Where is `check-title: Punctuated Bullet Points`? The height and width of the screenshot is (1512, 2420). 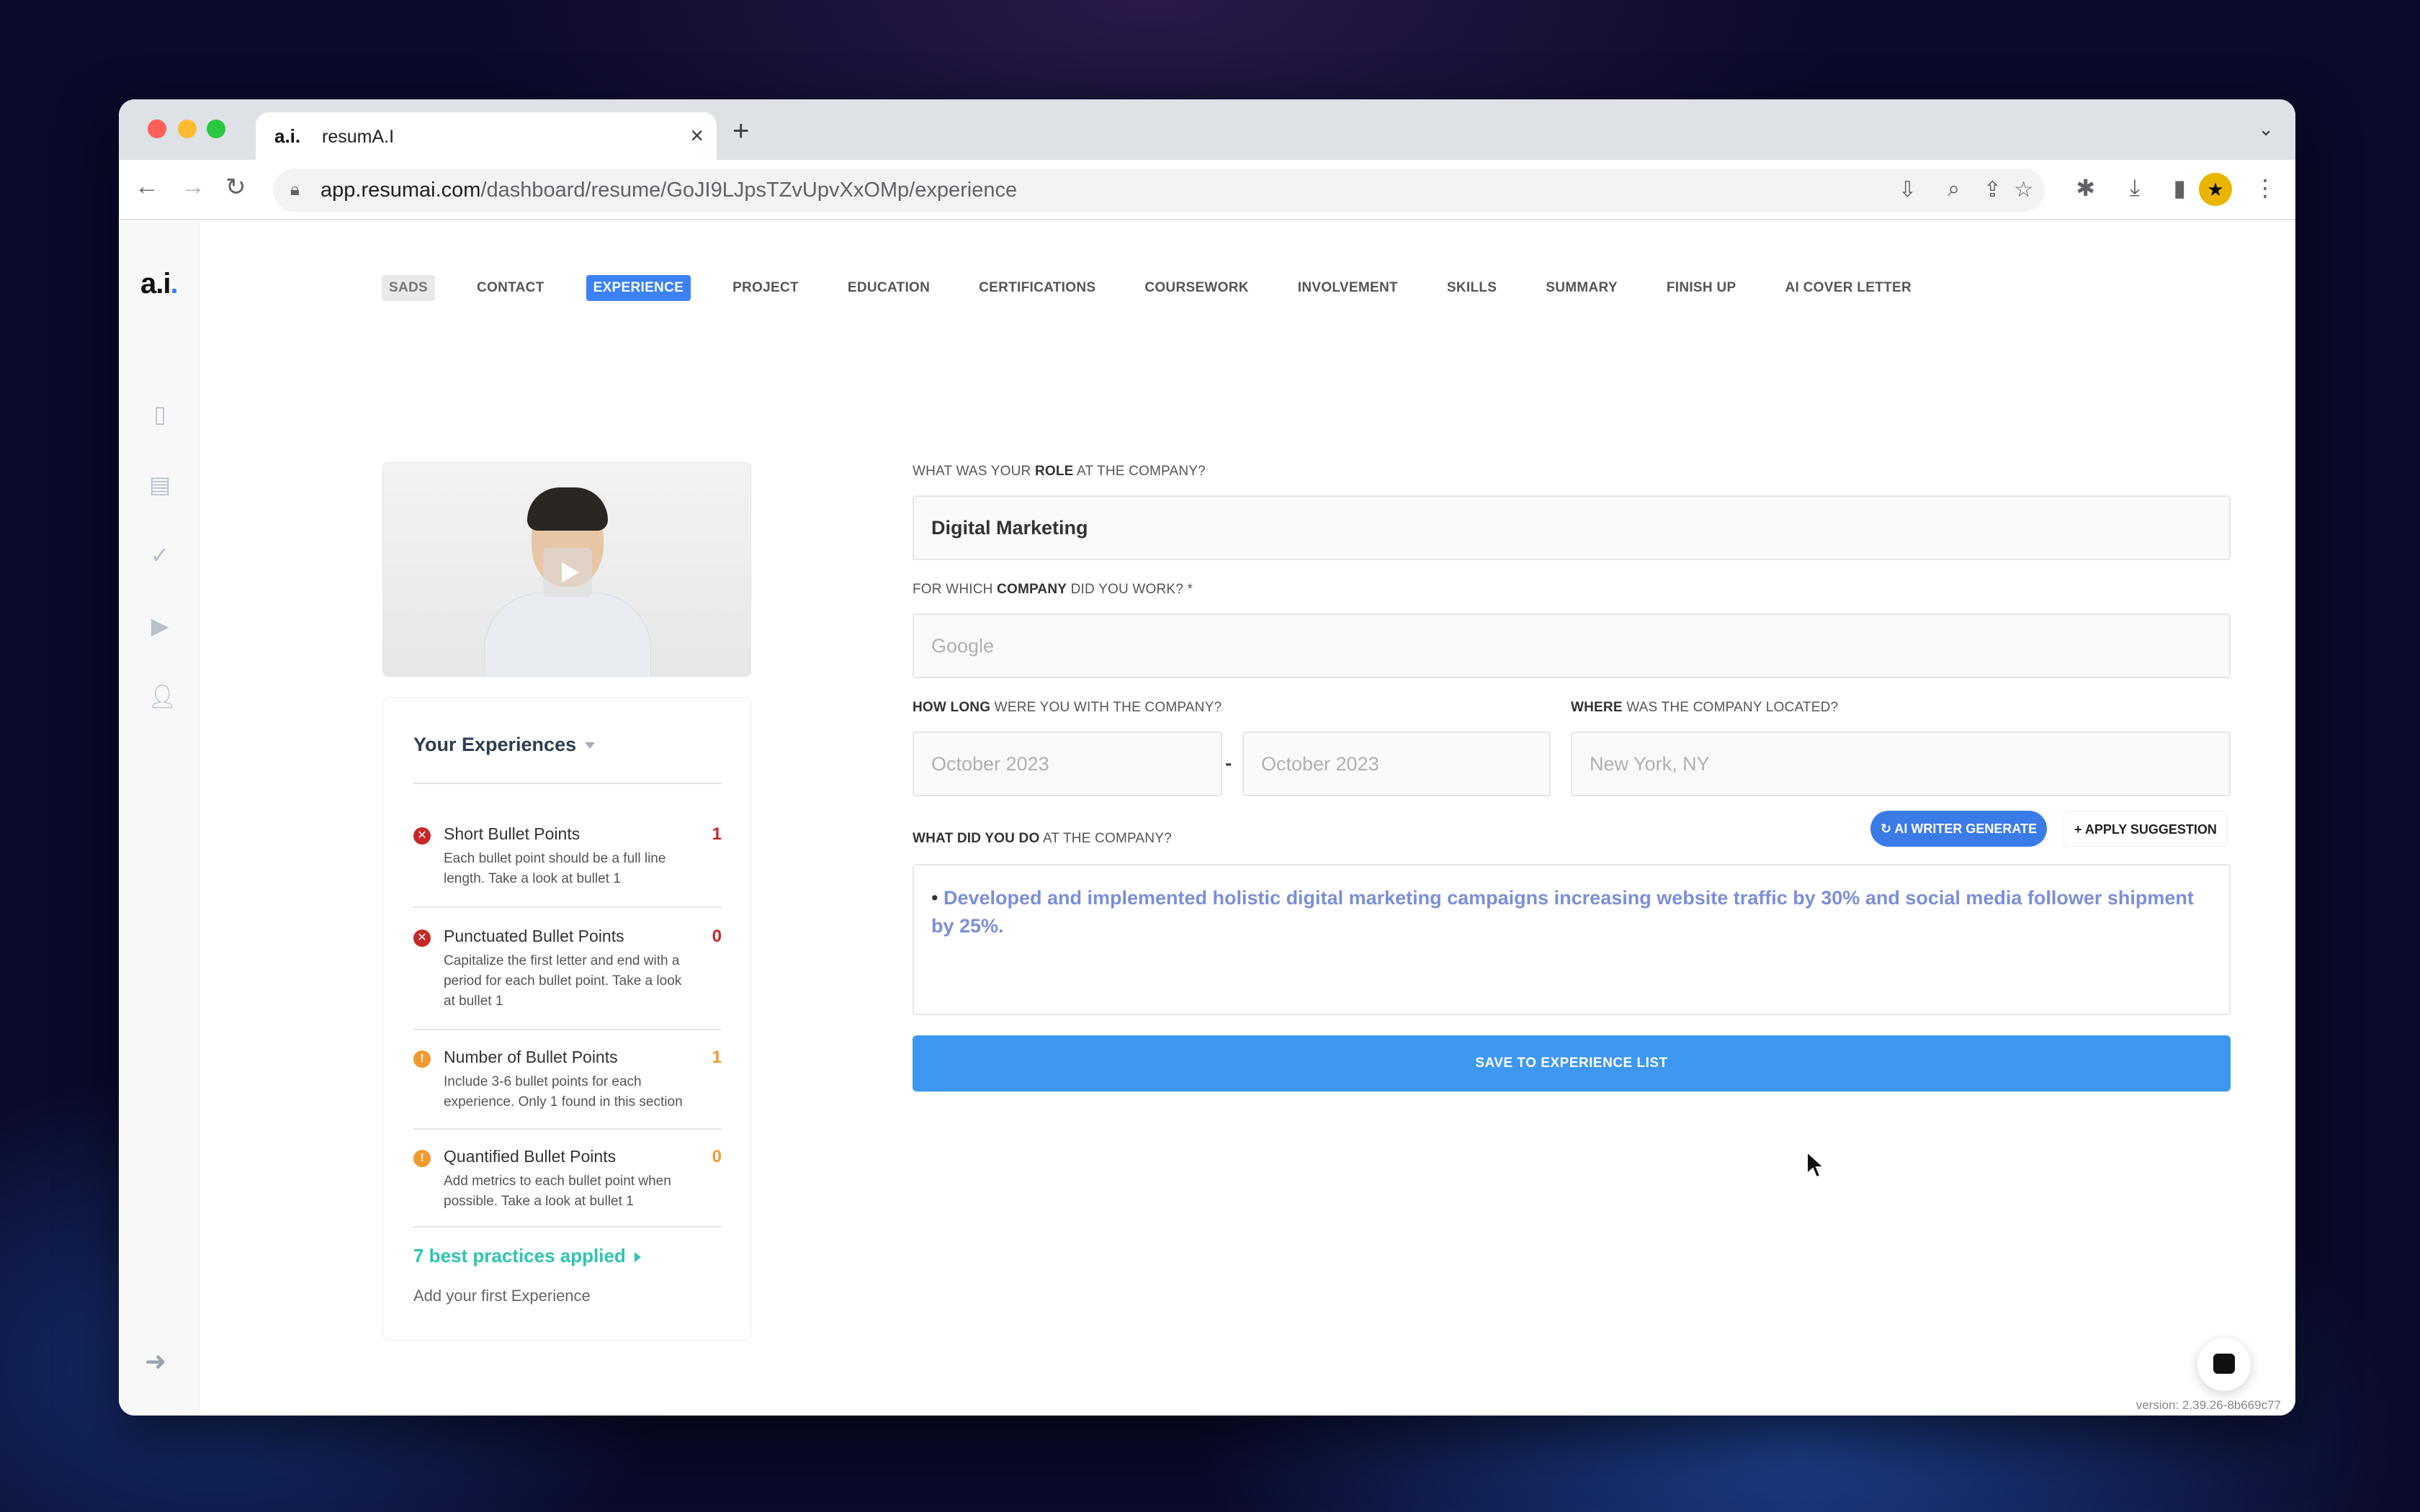
check-title: Punctuated Bullet Points is located at coordinates (534, 936).